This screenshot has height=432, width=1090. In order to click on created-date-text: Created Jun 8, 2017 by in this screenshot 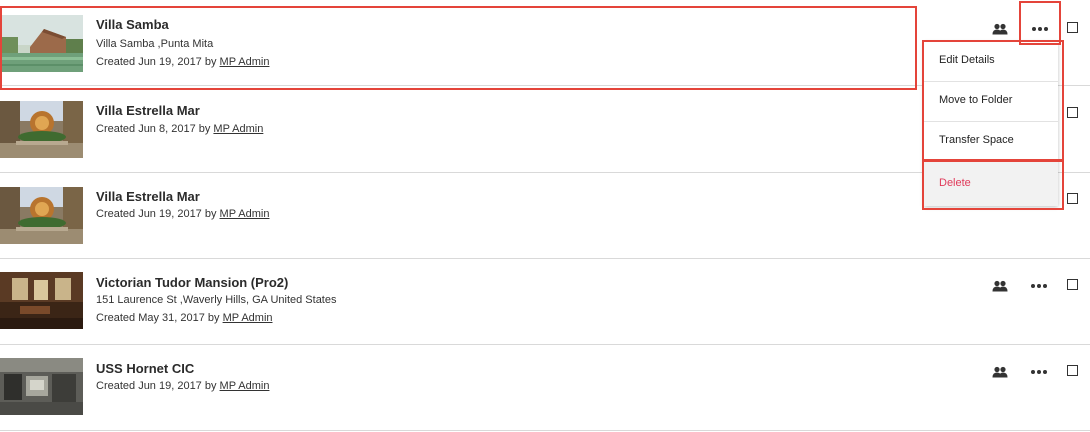, I will do `click(155, 129)`.